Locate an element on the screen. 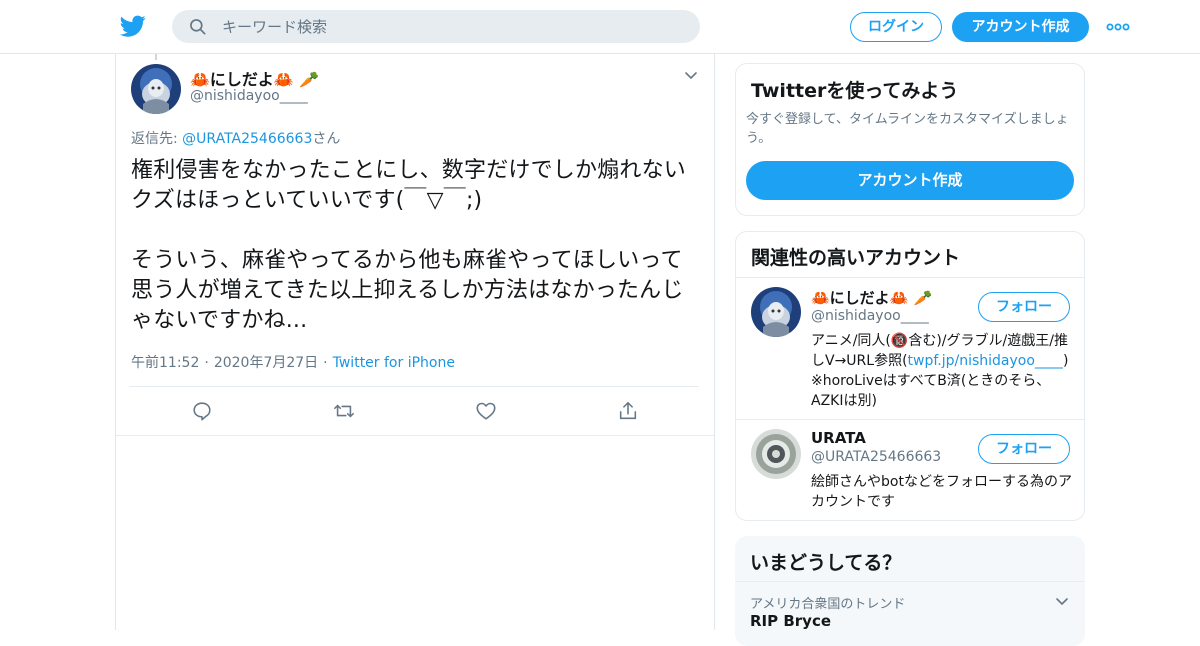 Image resolution: width=1200 pixels, height=646 pixels. signup-button: アカウント作成 is located at coordinates (1020, 27).